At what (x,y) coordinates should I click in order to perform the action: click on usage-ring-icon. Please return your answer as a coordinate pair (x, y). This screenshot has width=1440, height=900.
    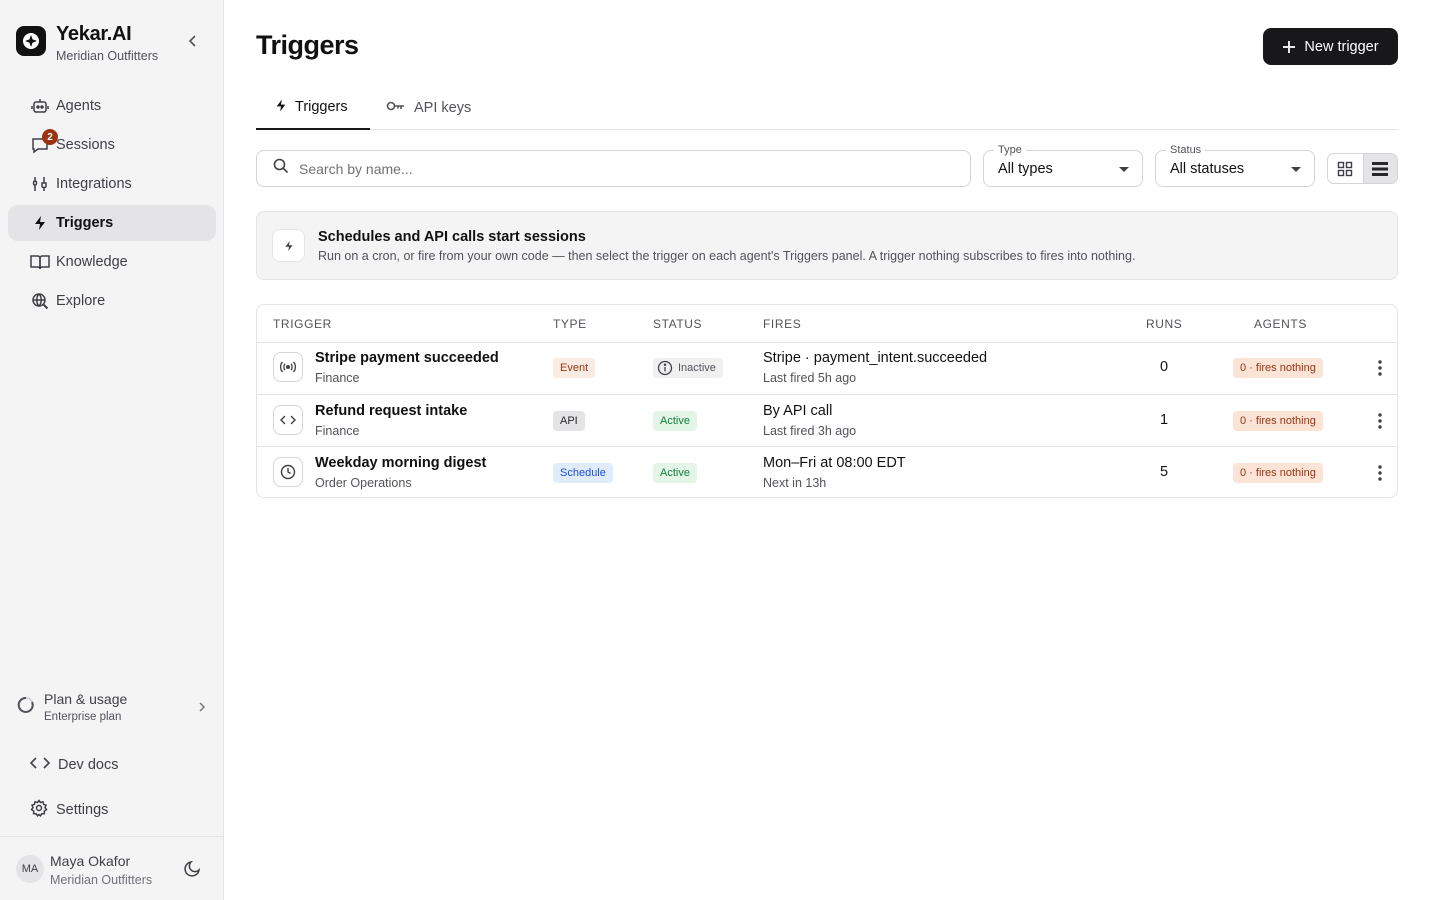
    Looking at the image, I should click on (26, 707).